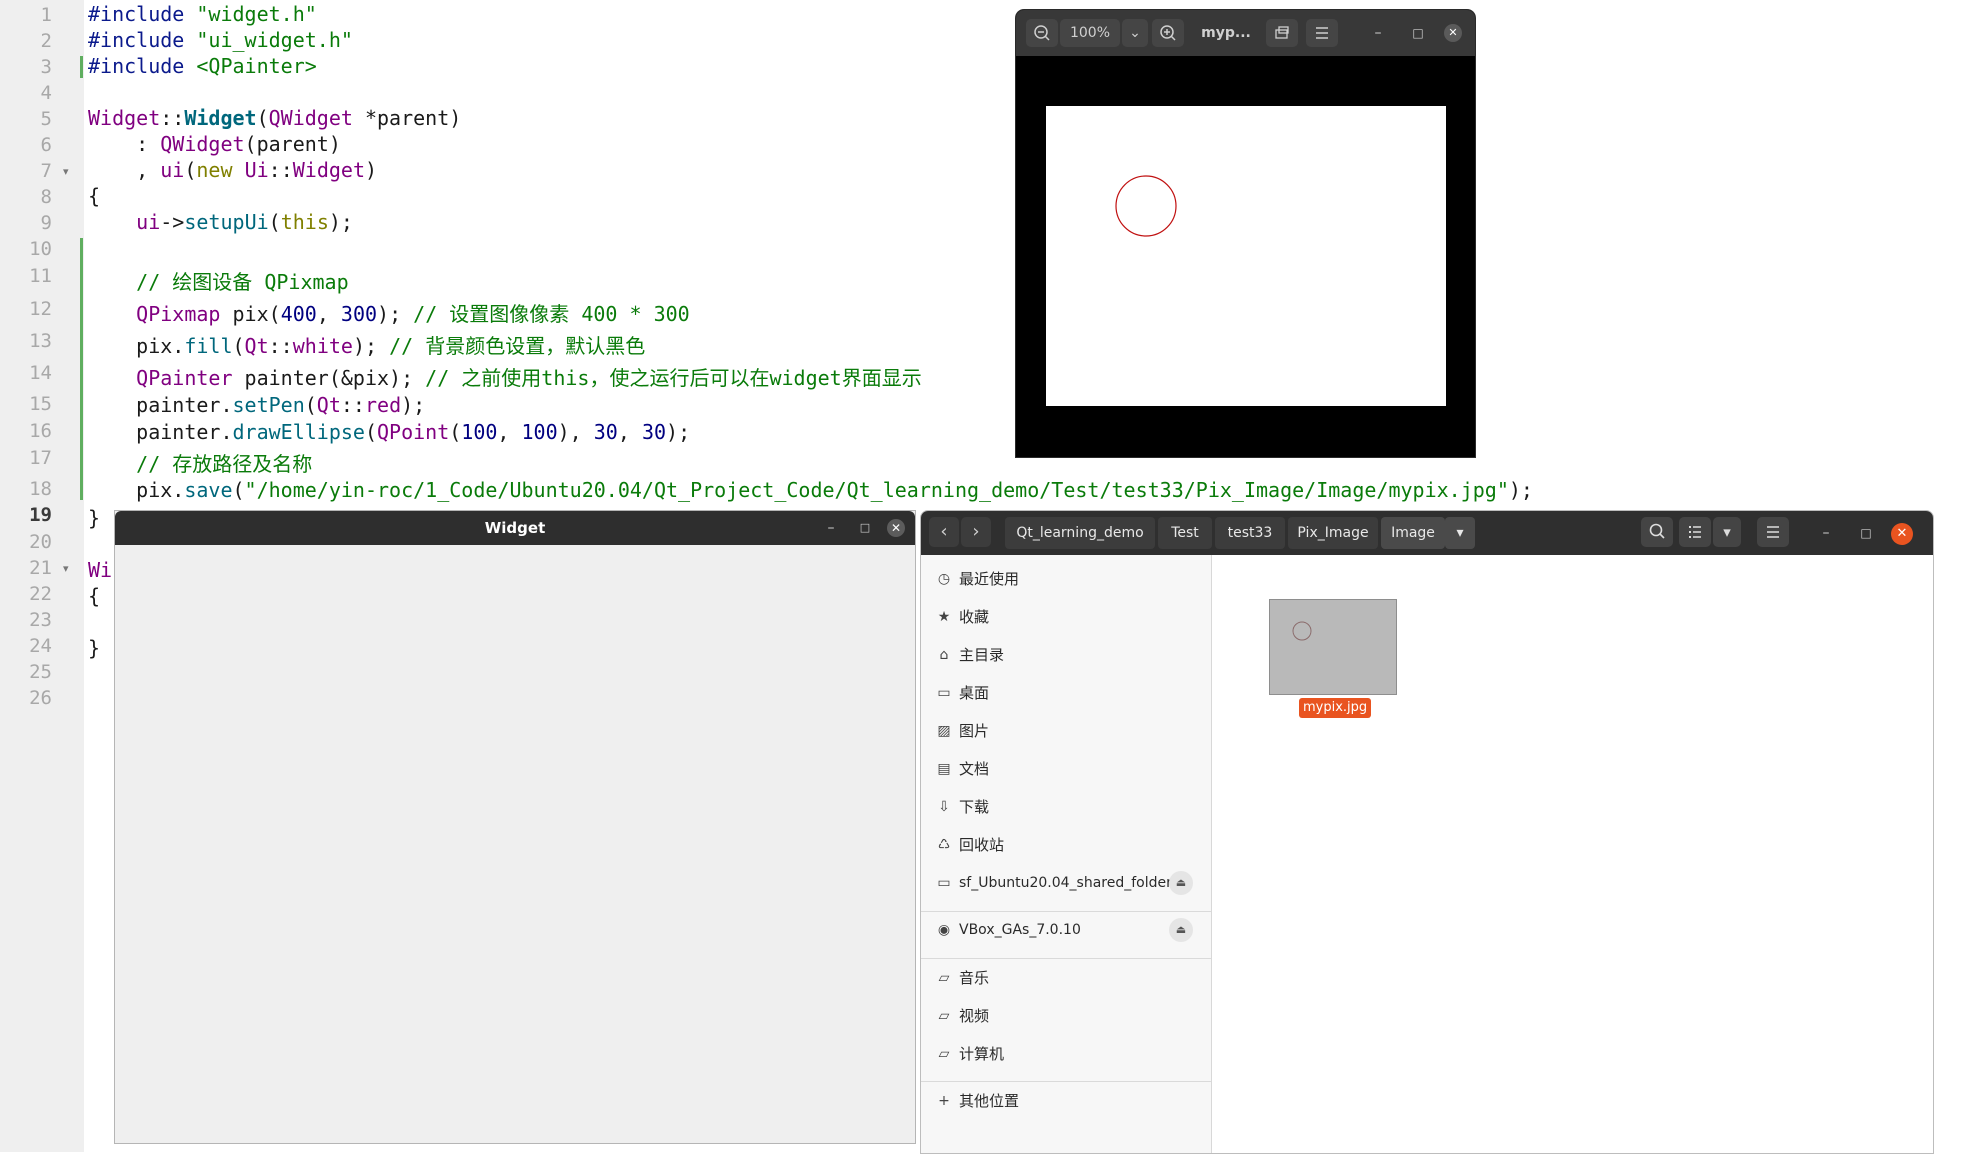 The image size is (1975, 1154). Describe the element at coordinates (46, 119) in the screenshot. I see `line-number: 5` at that location.